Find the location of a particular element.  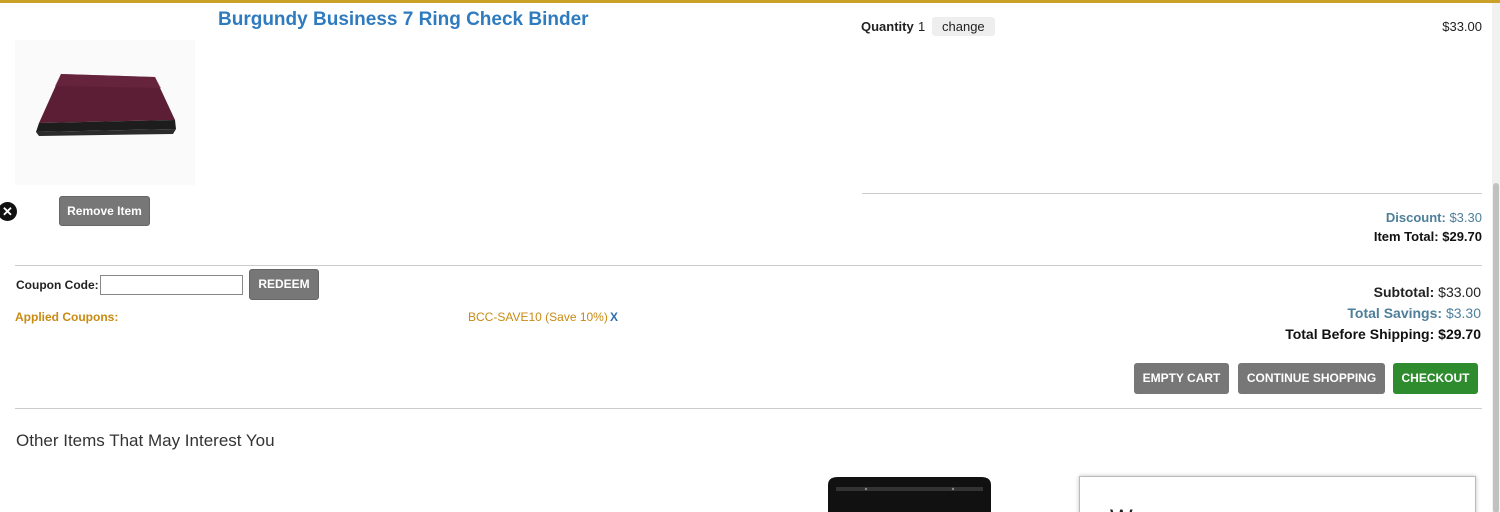

popup-title: W is located at coordinates (1121, 508).